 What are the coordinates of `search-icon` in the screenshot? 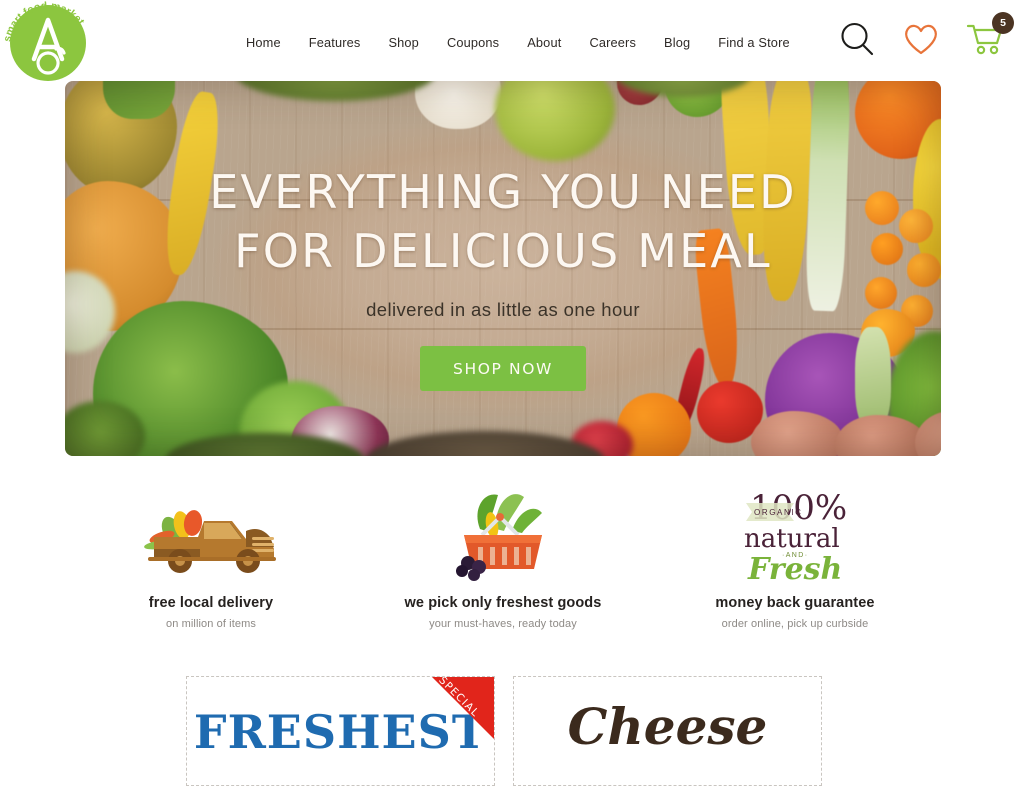 It's located at (857, 39).